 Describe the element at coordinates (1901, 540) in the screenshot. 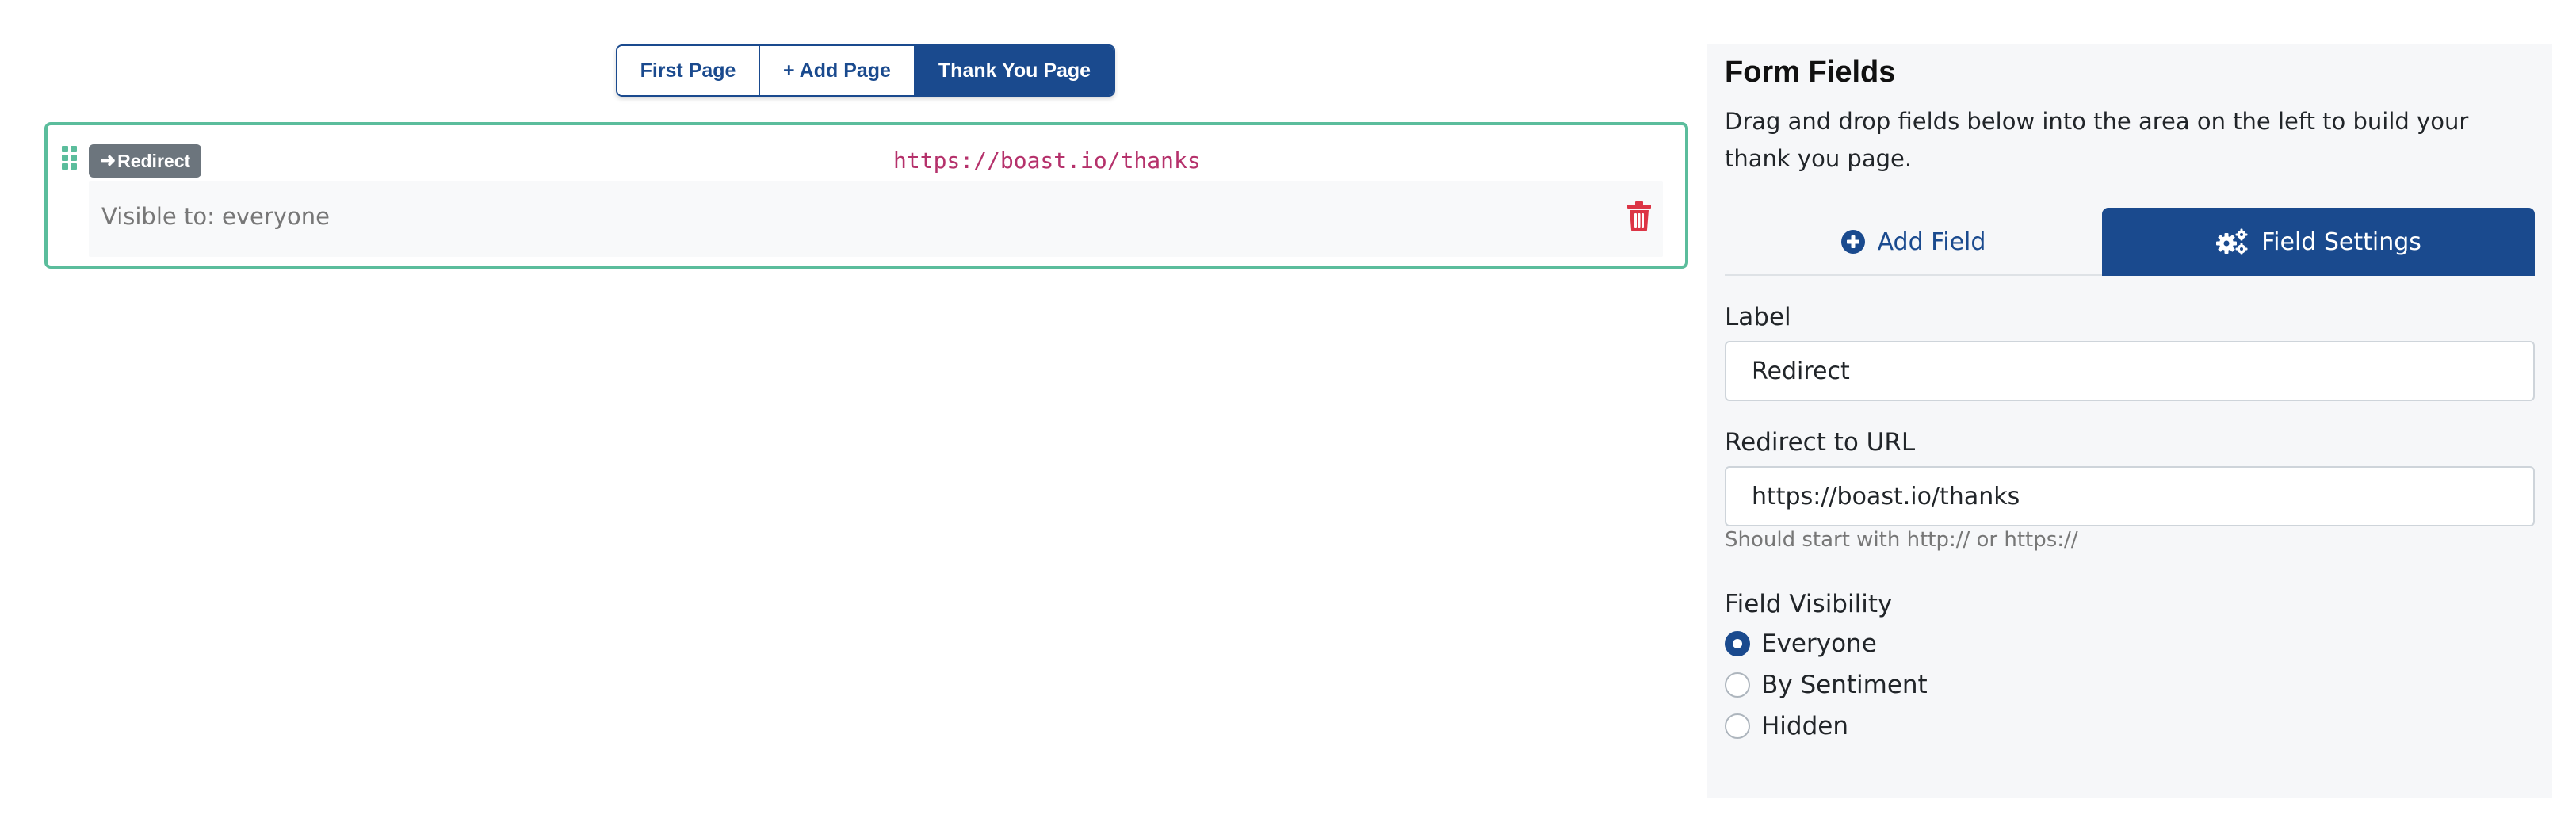

I see `url-help-text: Should start with http:// or https://` at that location.